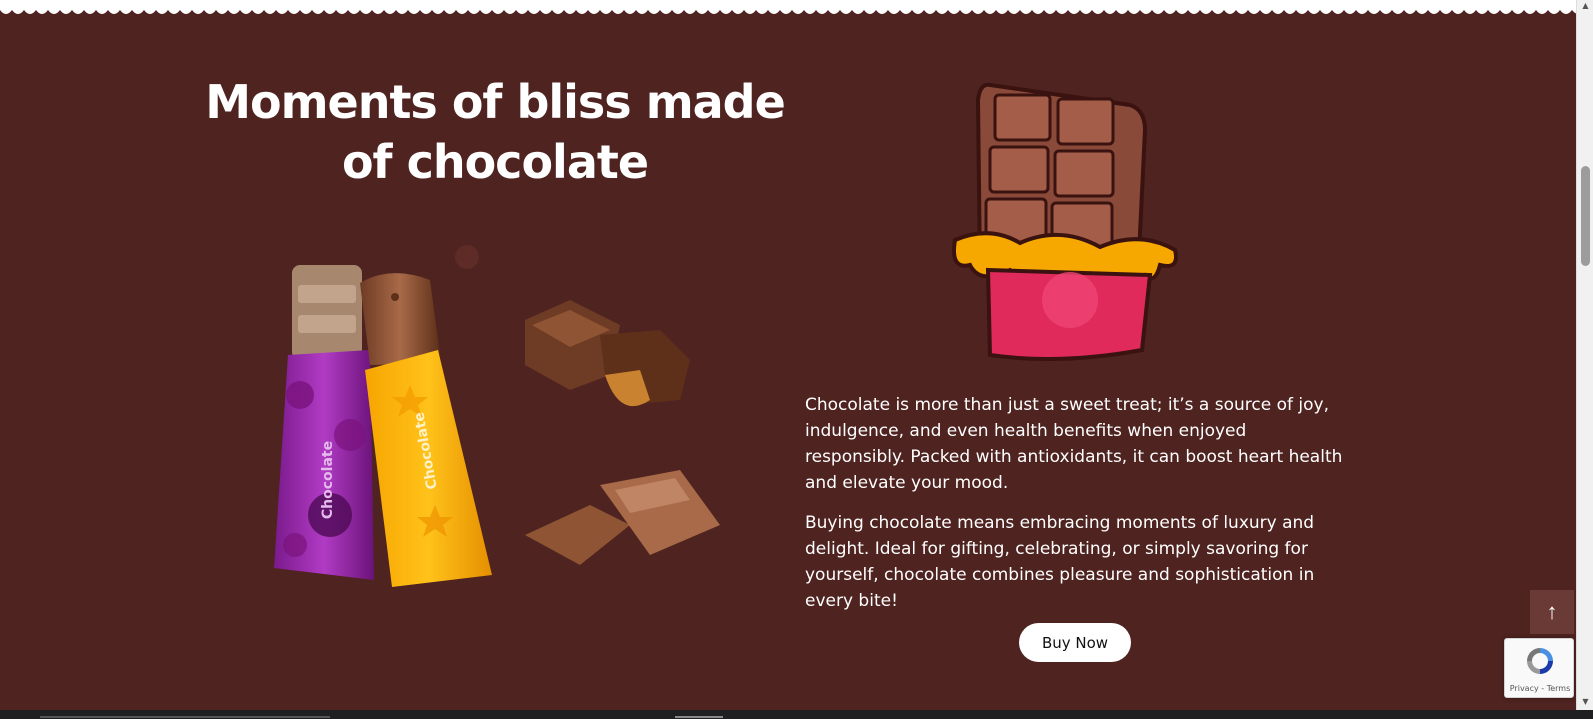 This screenshot has width=1593, height=719. What do you see at coordinates (495, 162) in the screenshot?
I see `headline-line-2: of chocolate` at bounding box center [495, 162].